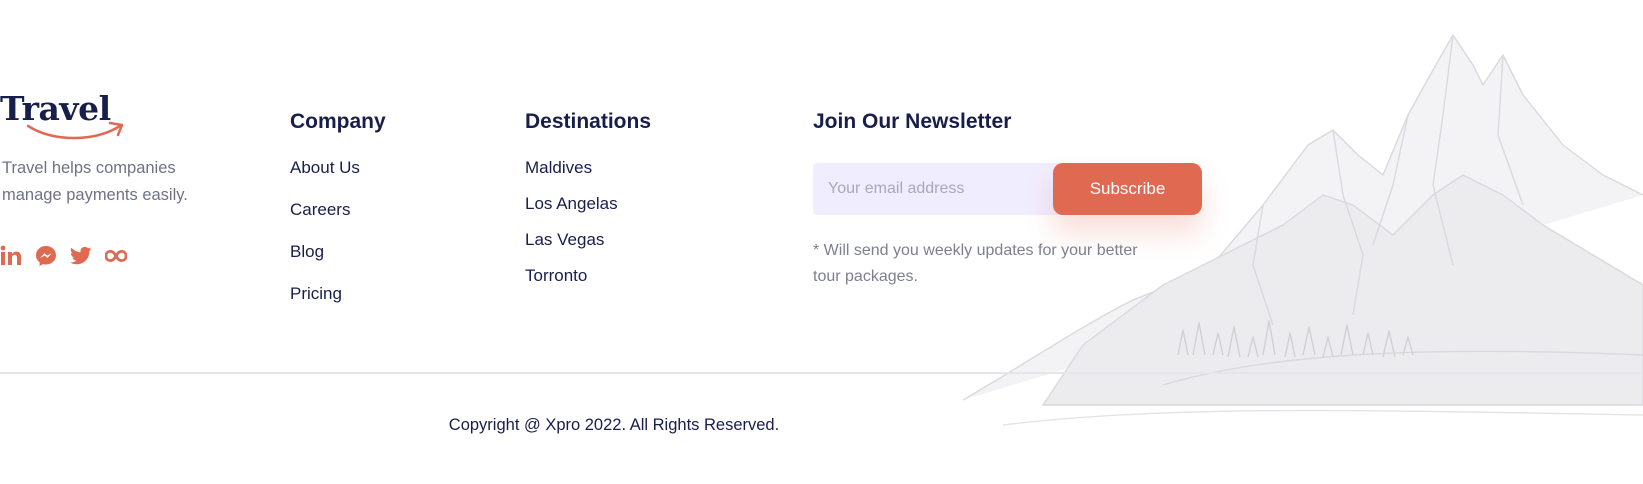 The height and width of the screenshot is (484, 1643). What do you see at coordinates (571, 175) in the screenshot?
I see `footer-link-maldives: Maldives` at bounding box center [571, 175].